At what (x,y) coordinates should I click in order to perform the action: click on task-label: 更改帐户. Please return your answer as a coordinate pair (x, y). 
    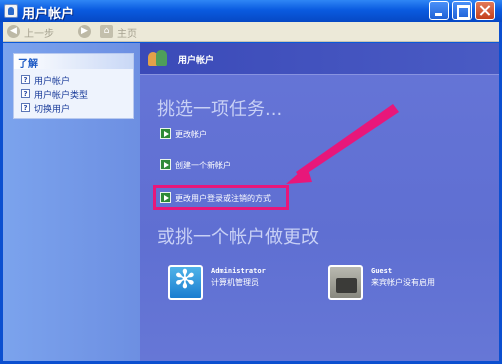
    Looking at the image, I should click on (191, 134).